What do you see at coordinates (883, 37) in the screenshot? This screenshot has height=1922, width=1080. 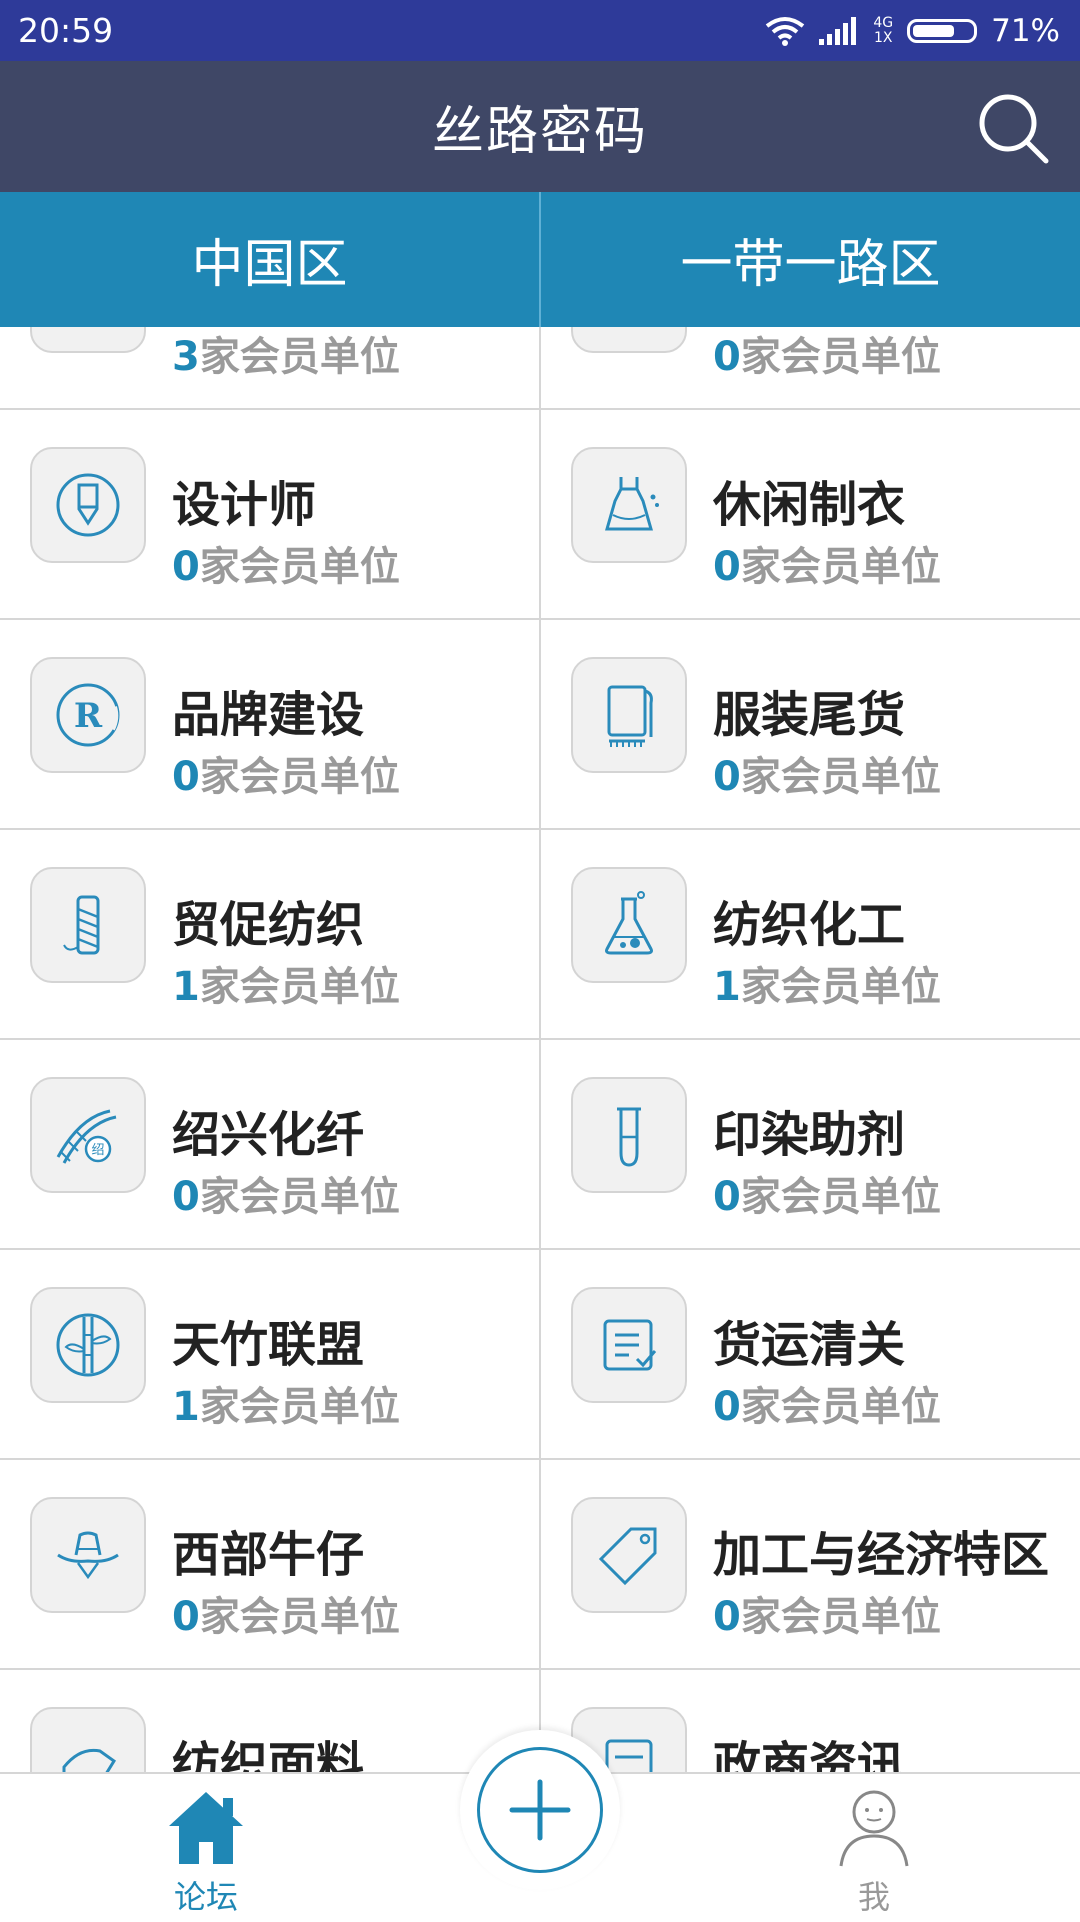 I see `network-type-bottom: 1X` at bounding box center [883, 37].